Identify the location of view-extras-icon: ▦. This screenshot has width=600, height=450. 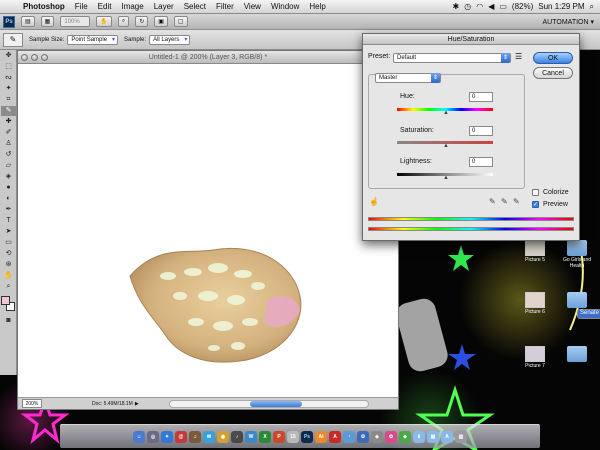
(47, 21).